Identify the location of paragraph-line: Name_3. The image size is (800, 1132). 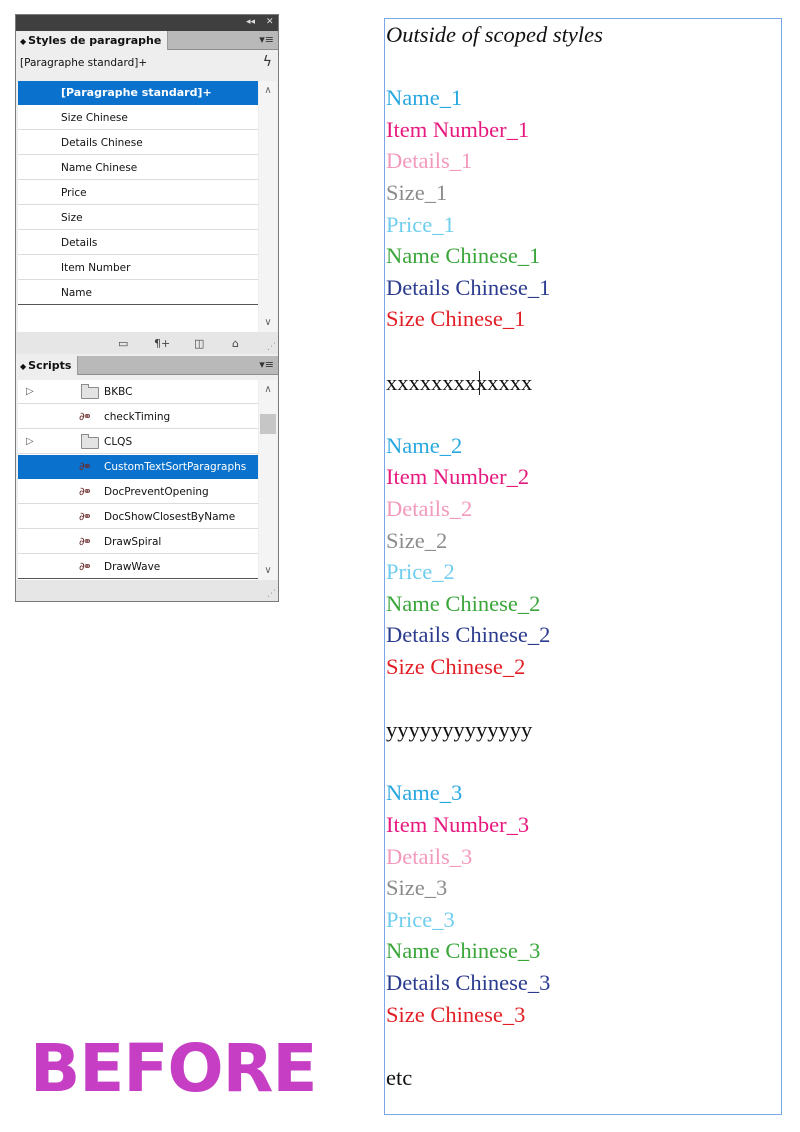
(424, 793).